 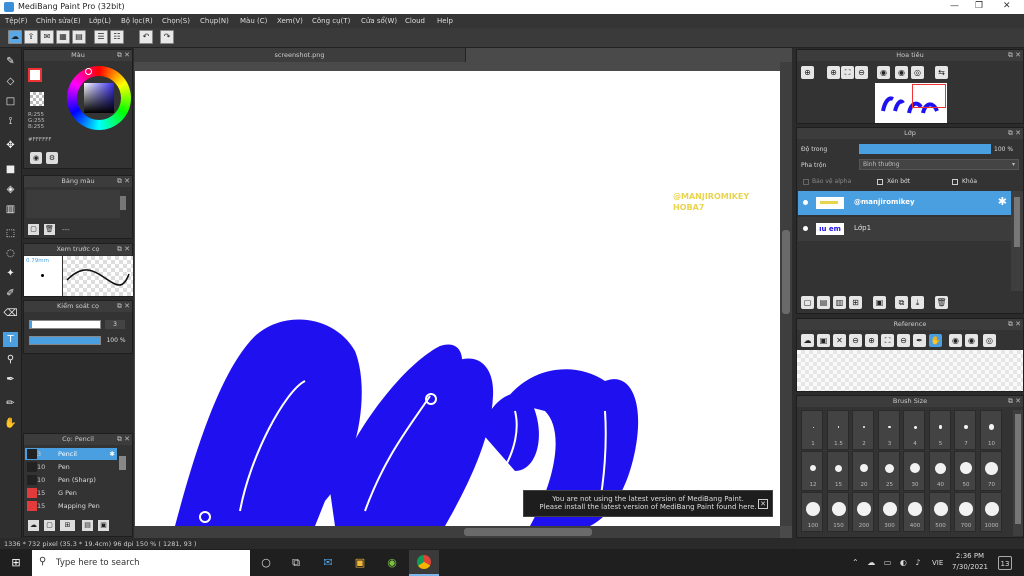 I want to click on notice-close-icon: ✕, so click(x=763, y=504).